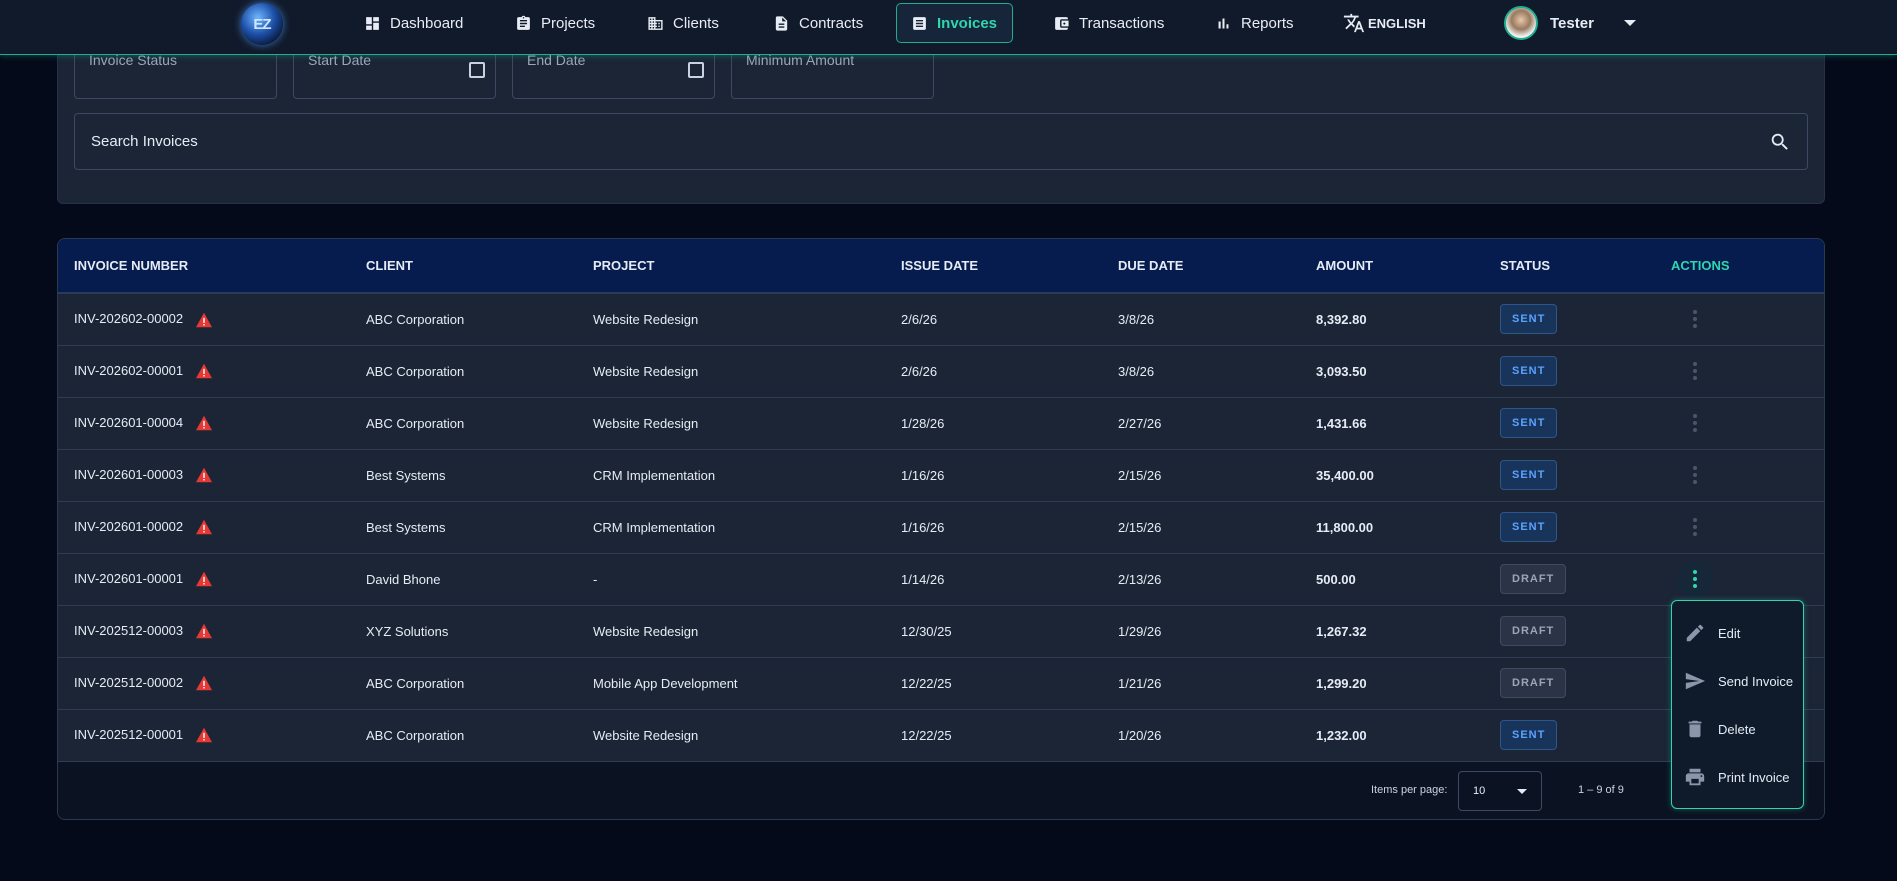 The image size is (1897, 881). I want to click on invoice-number: INV-202601-00003, so click(128, 474).